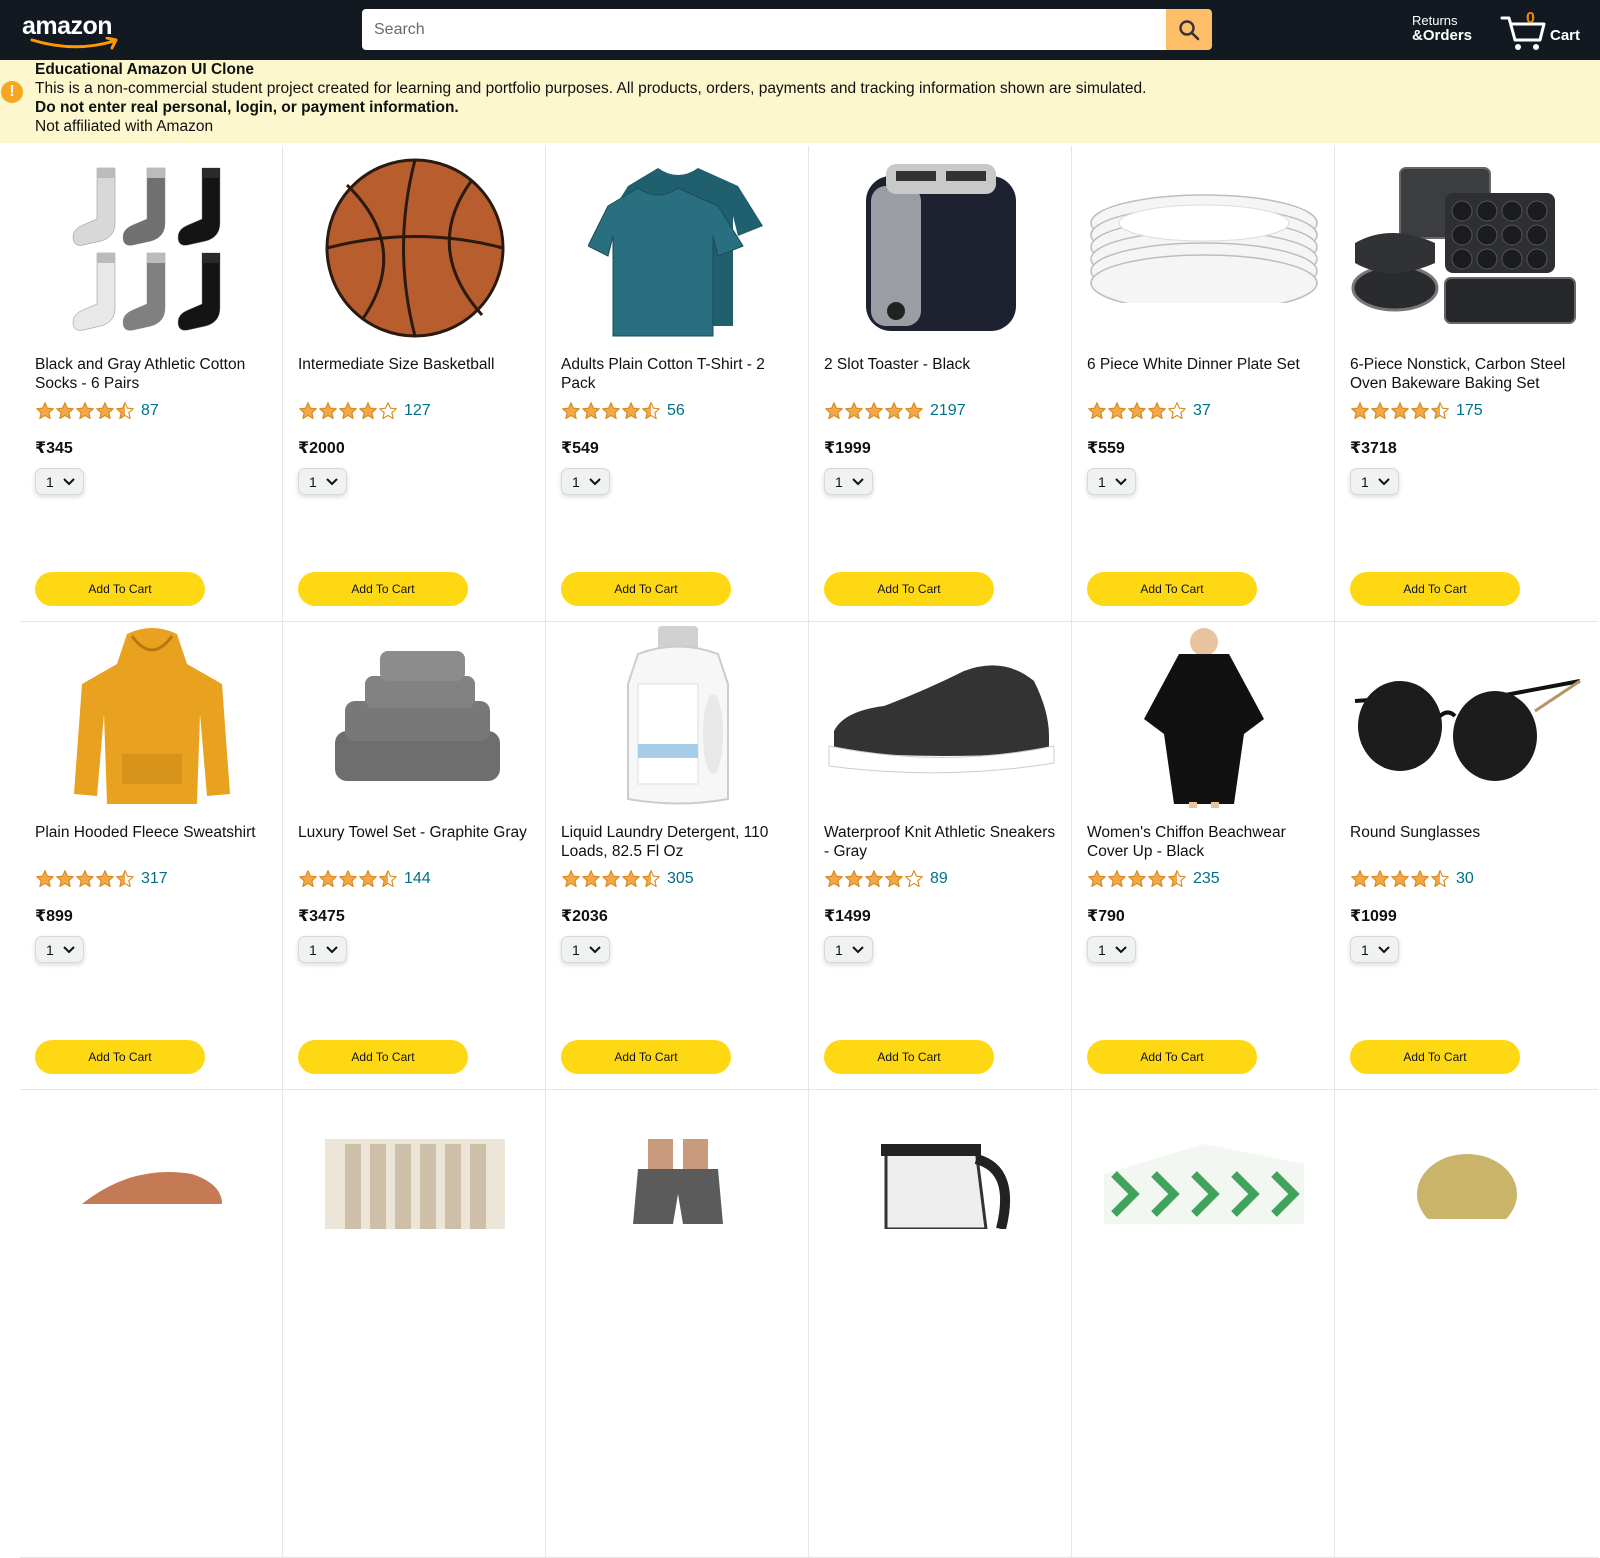 This screenshot has width=1600, height=1558. I want to click on product-price: ₹2036, so click(584, 916).